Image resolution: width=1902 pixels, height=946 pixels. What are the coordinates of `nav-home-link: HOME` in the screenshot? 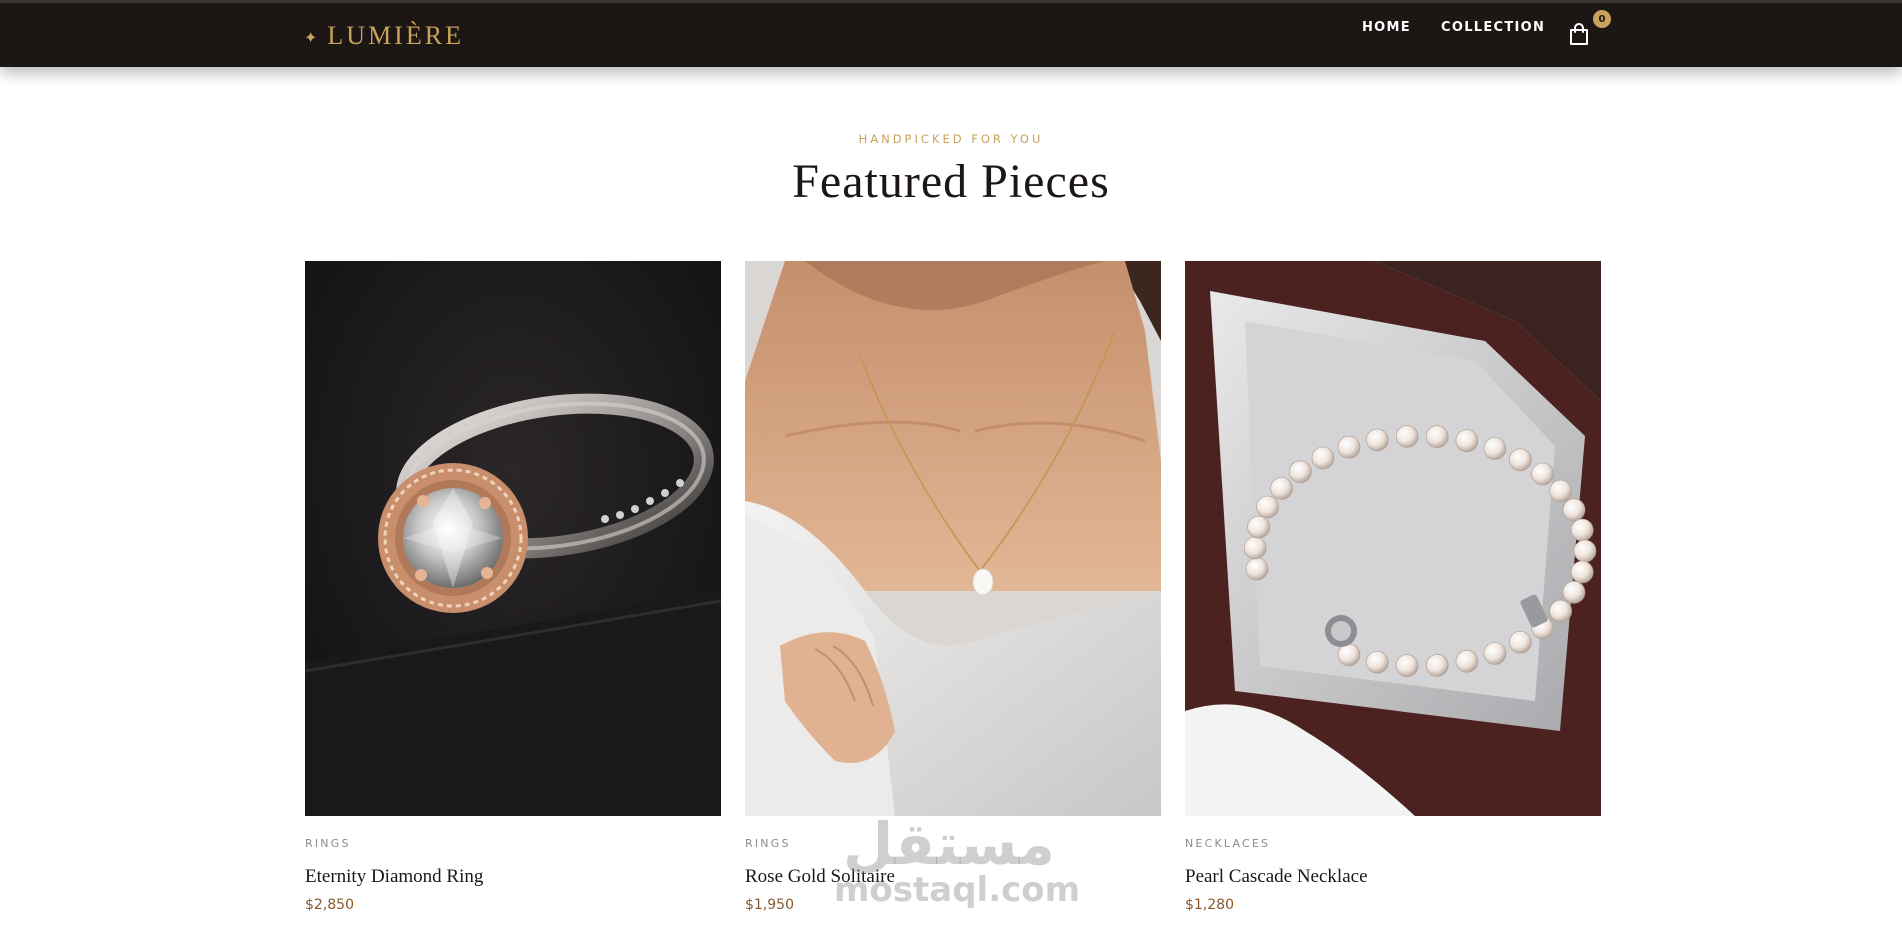 It's located at (1386, 27).